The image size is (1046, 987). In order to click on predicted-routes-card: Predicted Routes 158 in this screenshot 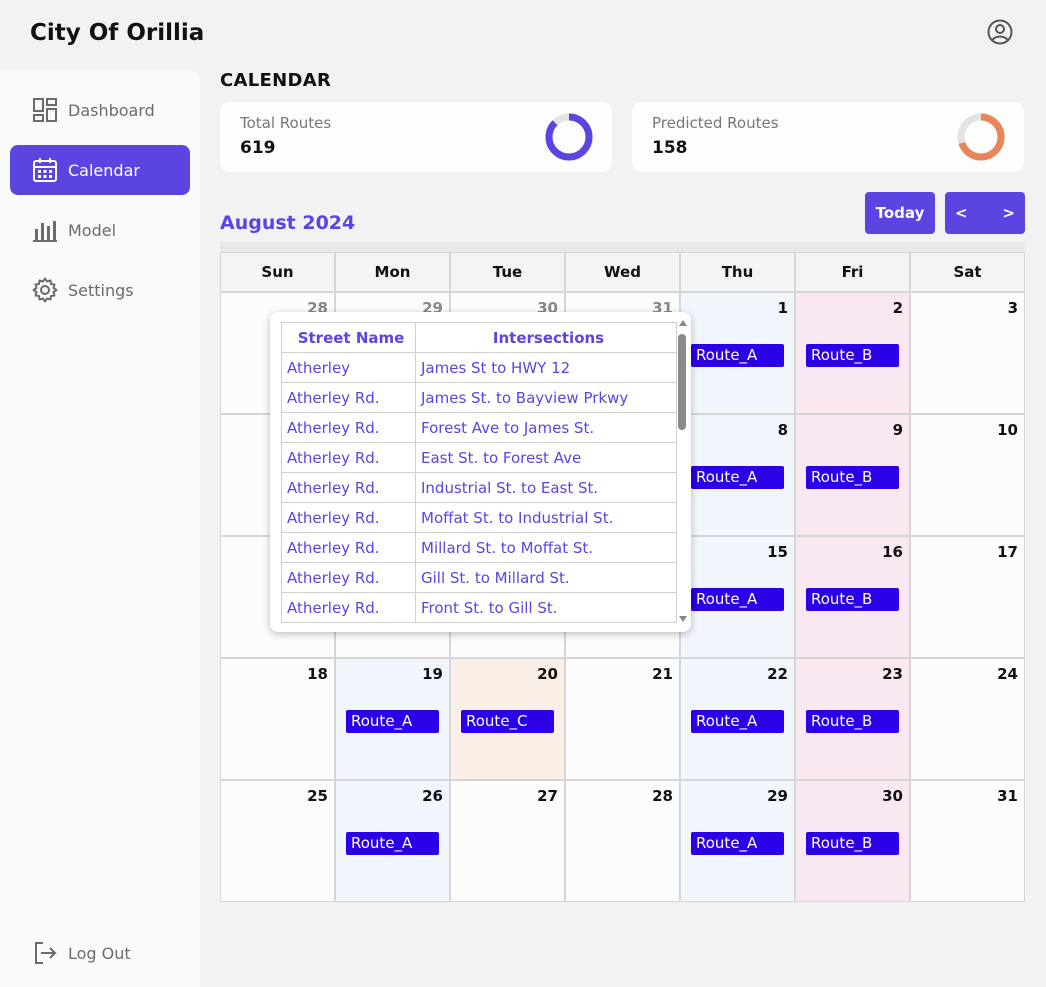, I will do `click(828, 137)`.